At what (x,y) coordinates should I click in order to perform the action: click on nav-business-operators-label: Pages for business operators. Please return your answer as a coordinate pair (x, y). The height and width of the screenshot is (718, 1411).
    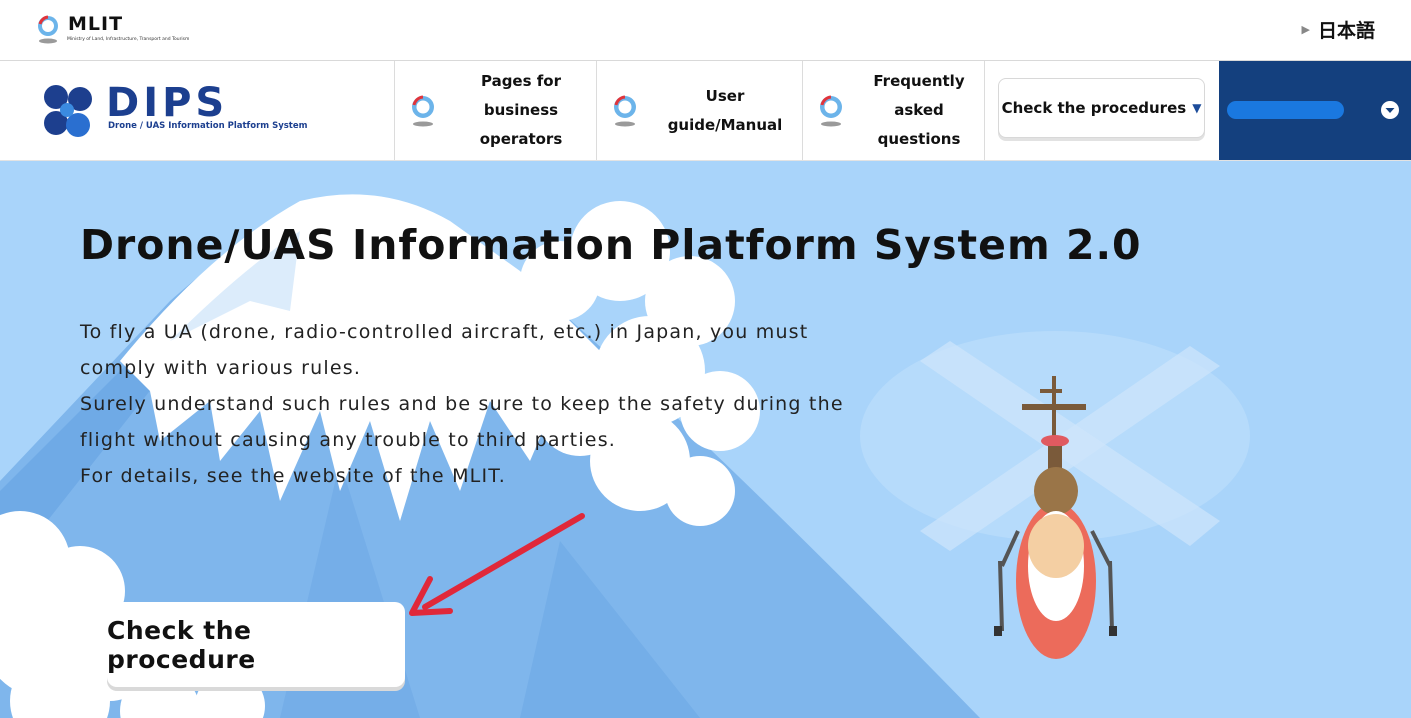
    Looking at the image, I should click on (521, 110).